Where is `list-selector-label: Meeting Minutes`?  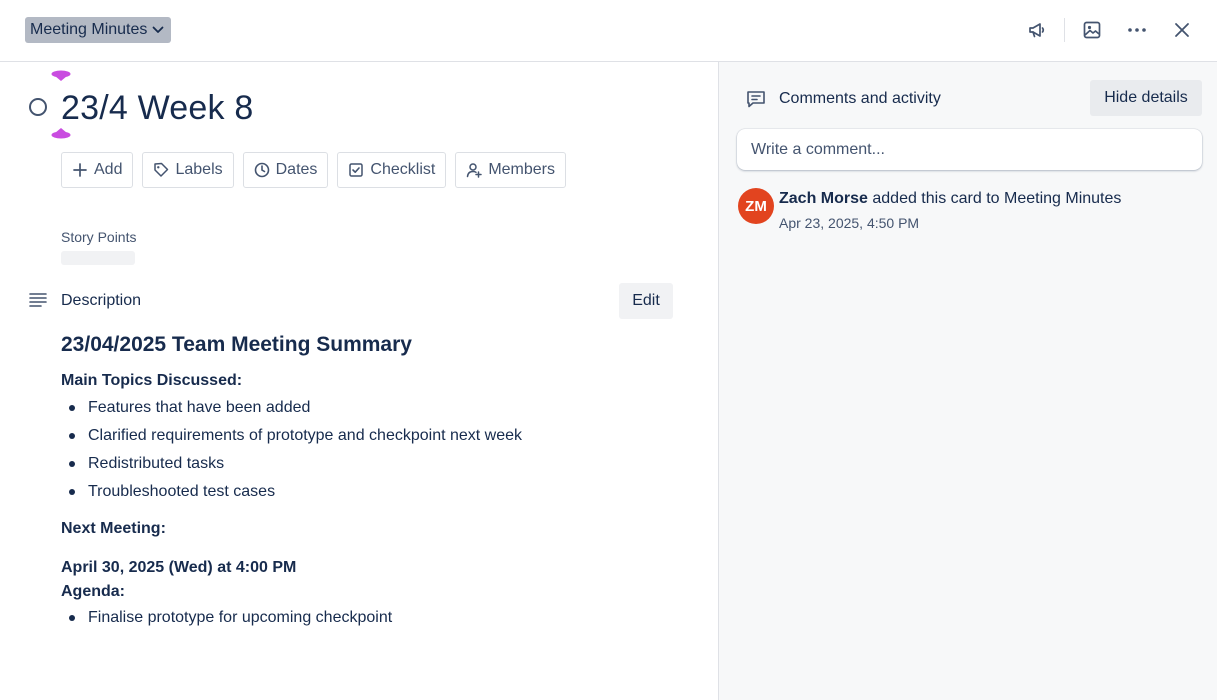
list-selector-label: Meeting Minutes is located at coordinates (89, 29).